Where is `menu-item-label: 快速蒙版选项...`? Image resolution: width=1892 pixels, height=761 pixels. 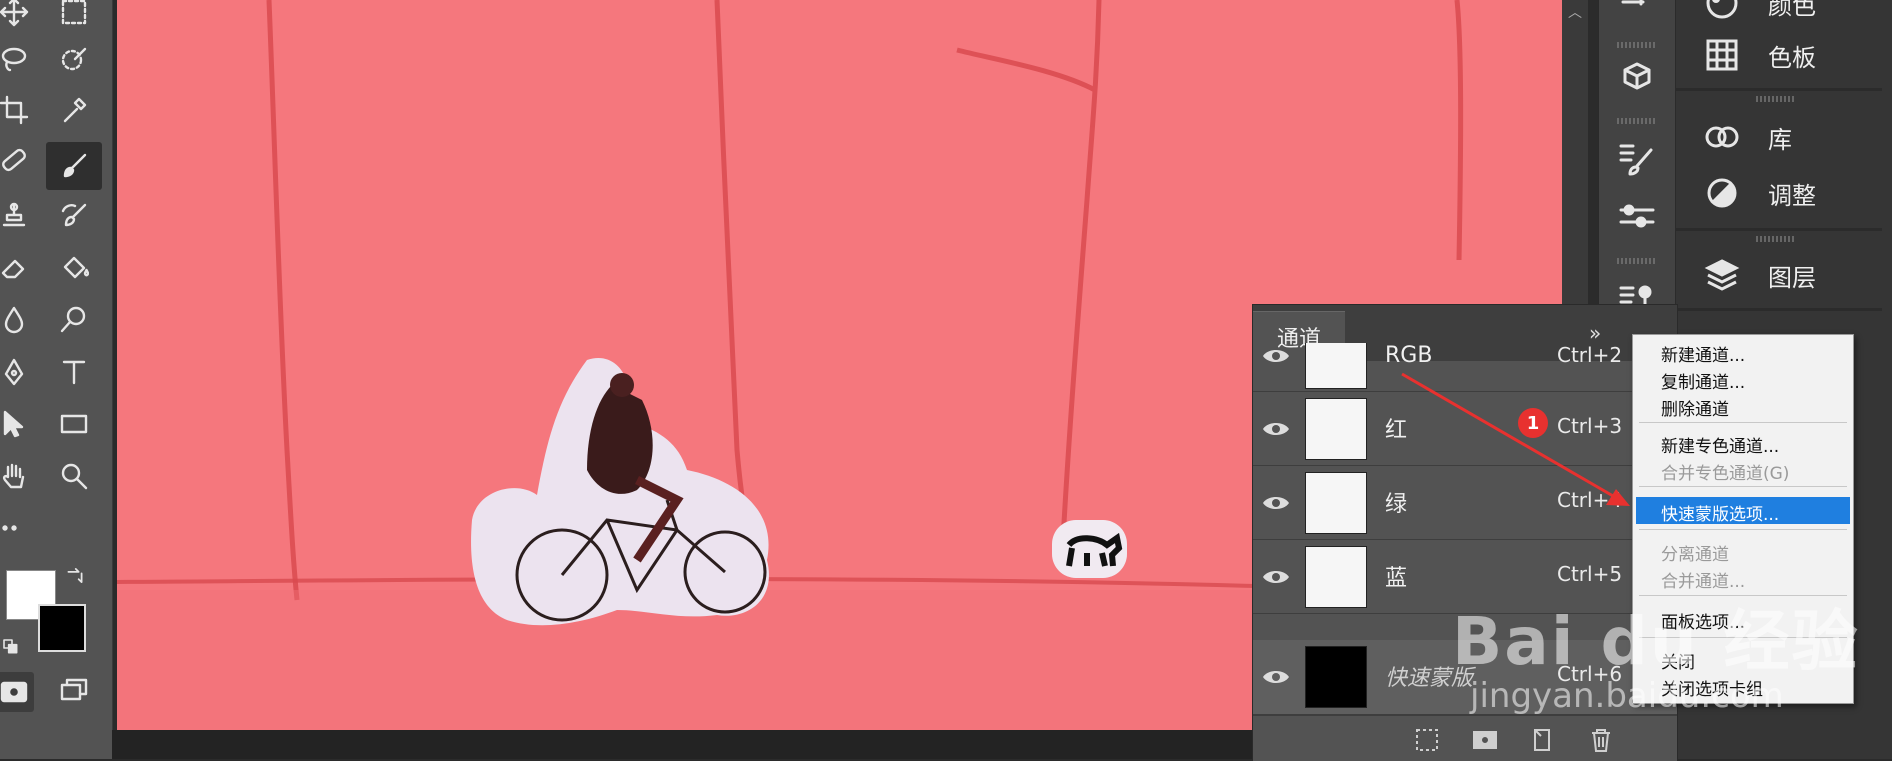 menu-item-label: 快速蒙版选项... is located at coordinates (1720, 515).